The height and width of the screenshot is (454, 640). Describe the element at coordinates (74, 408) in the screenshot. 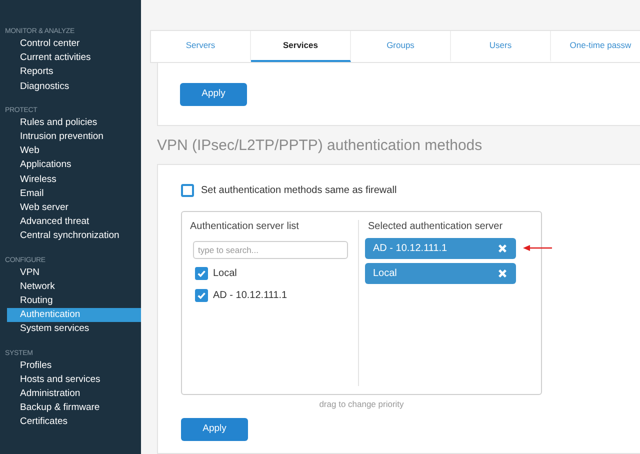

I see `sidebar-item: Backup & firmware` at that location.